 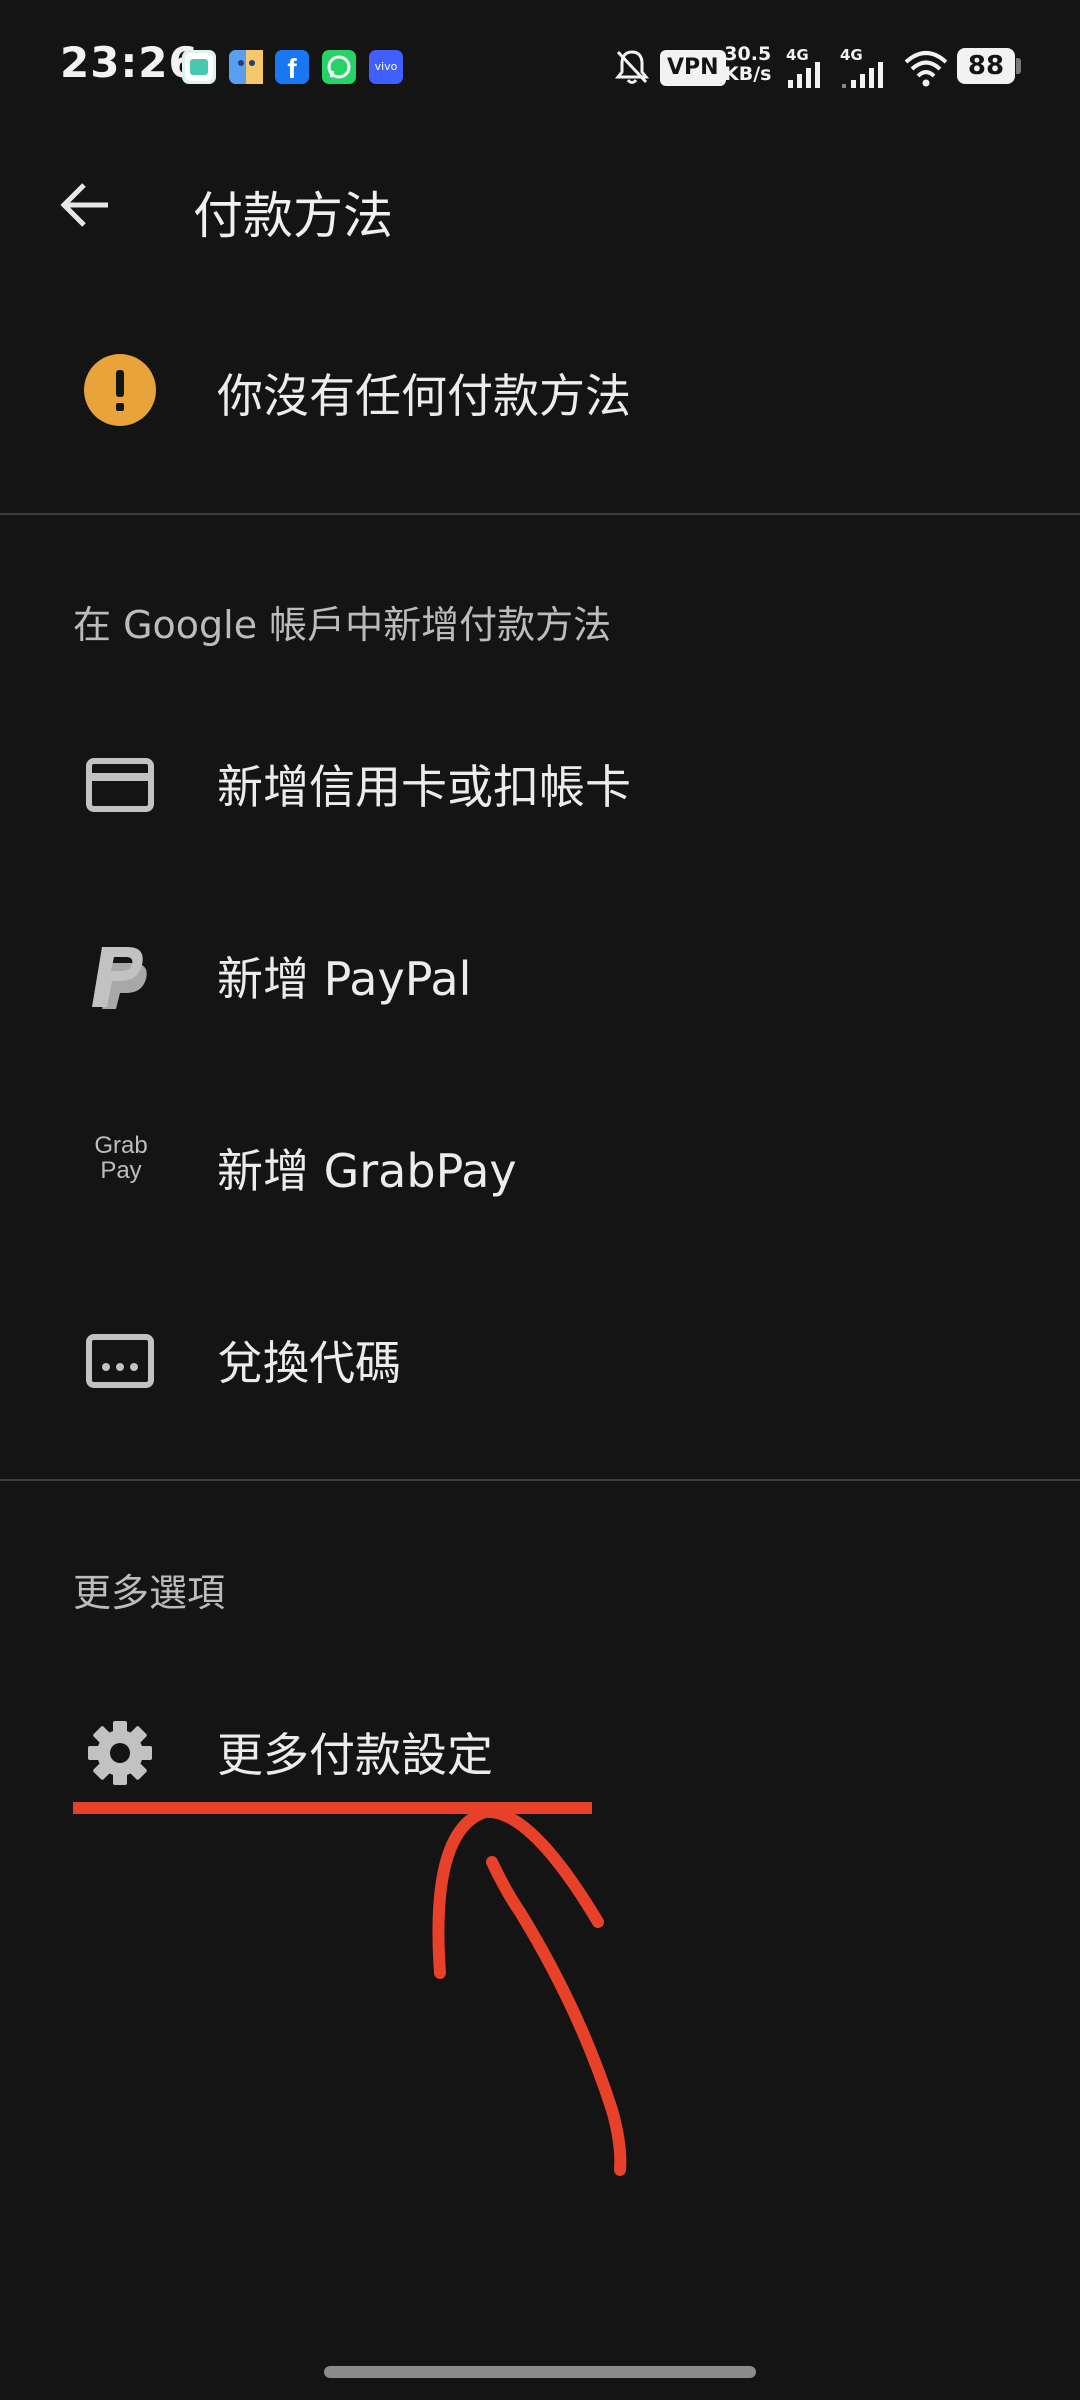 What do you see at coordinates (120, 785) in the screenshot?
I see `credit-card-icon` at bounding box center [120, 785].